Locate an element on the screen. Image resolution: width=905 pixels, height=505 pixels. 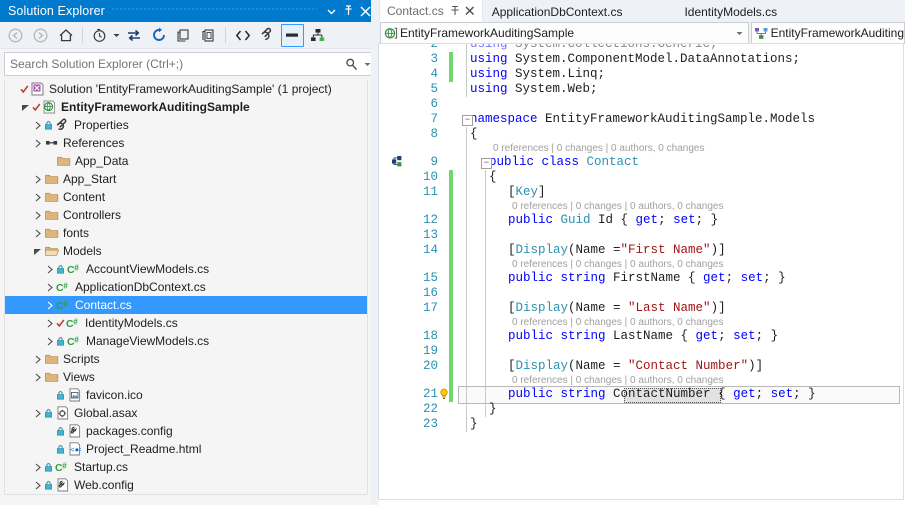
editor-tab: IdentityModels.cs is located at coordinates (730, 11).